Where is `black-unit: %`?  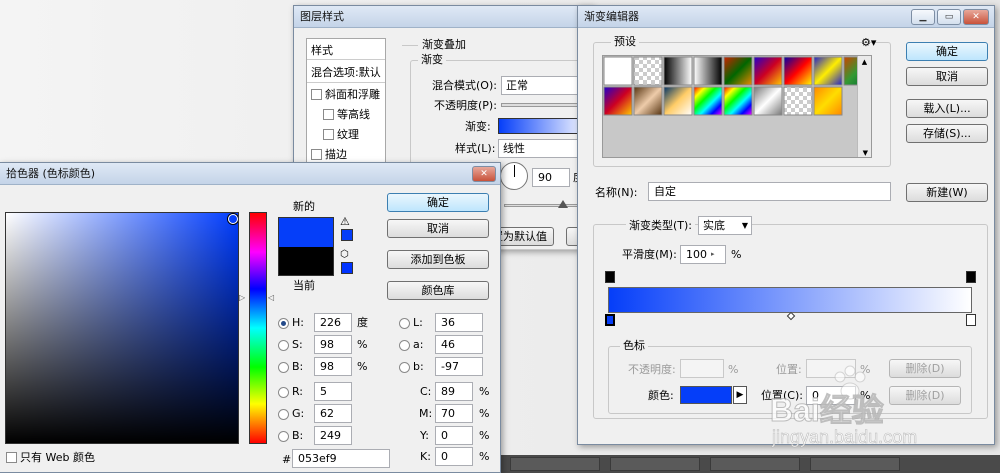 black-unit: % is located at coordinates (484, 456).